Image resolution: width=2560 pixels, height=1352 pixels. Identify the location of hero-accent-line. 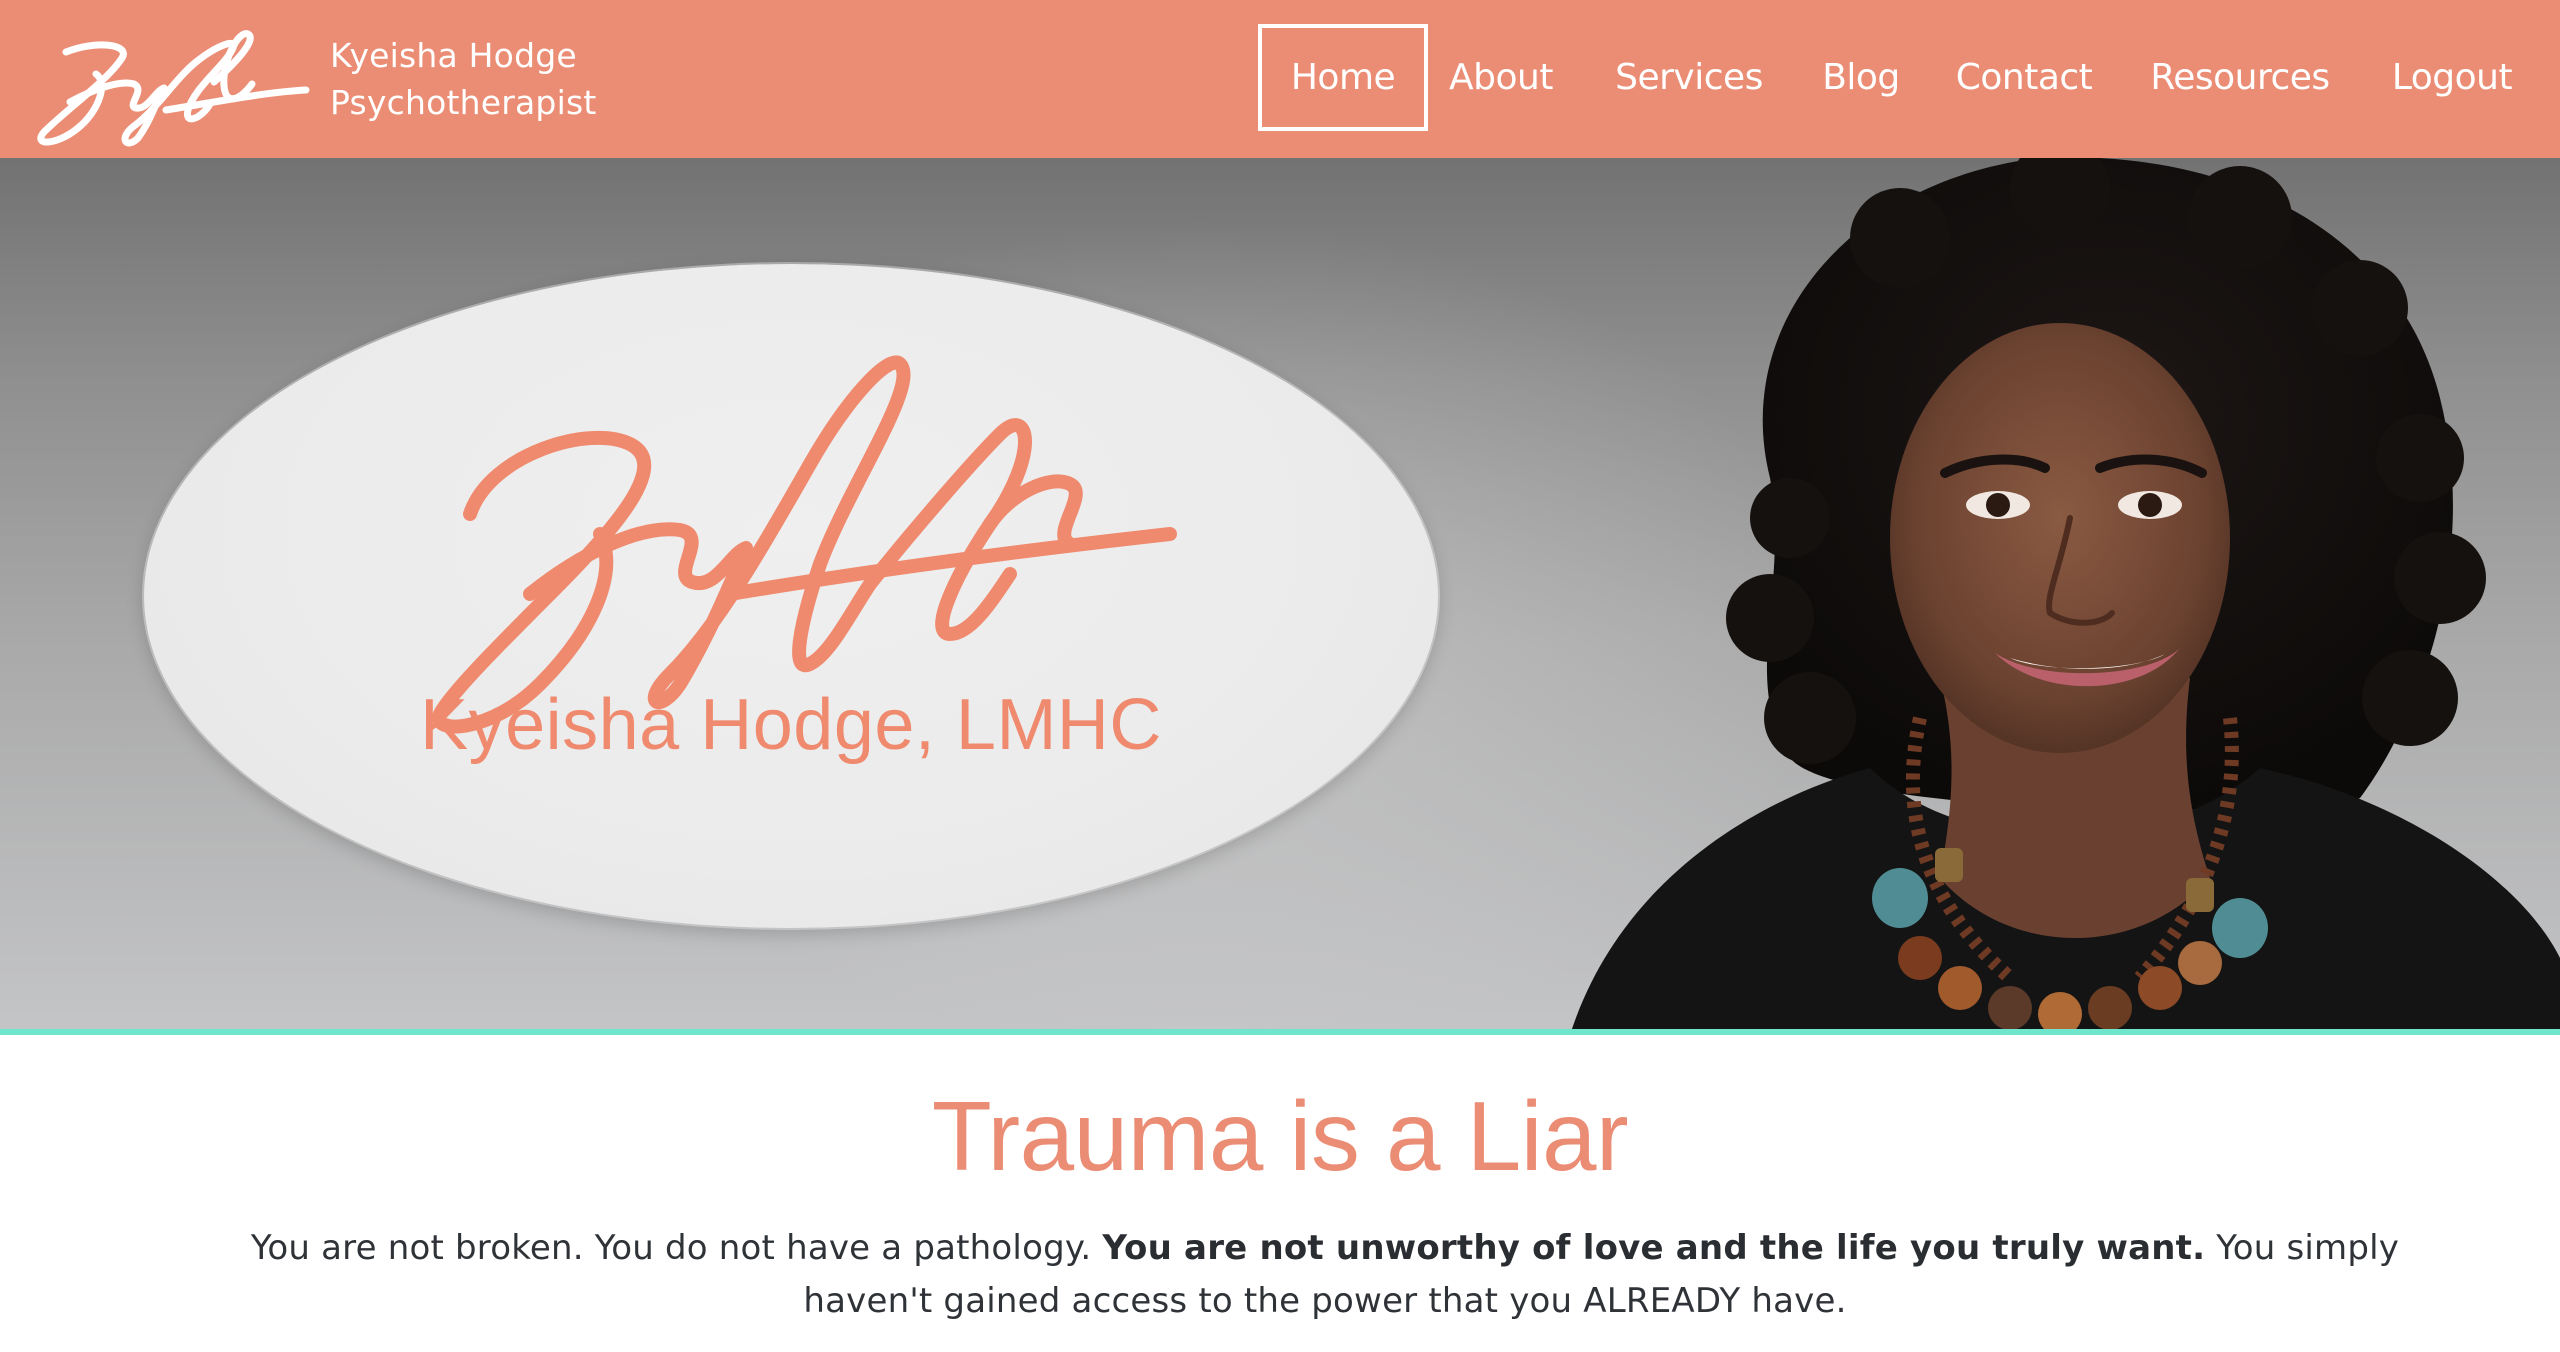
(1280, 1032).